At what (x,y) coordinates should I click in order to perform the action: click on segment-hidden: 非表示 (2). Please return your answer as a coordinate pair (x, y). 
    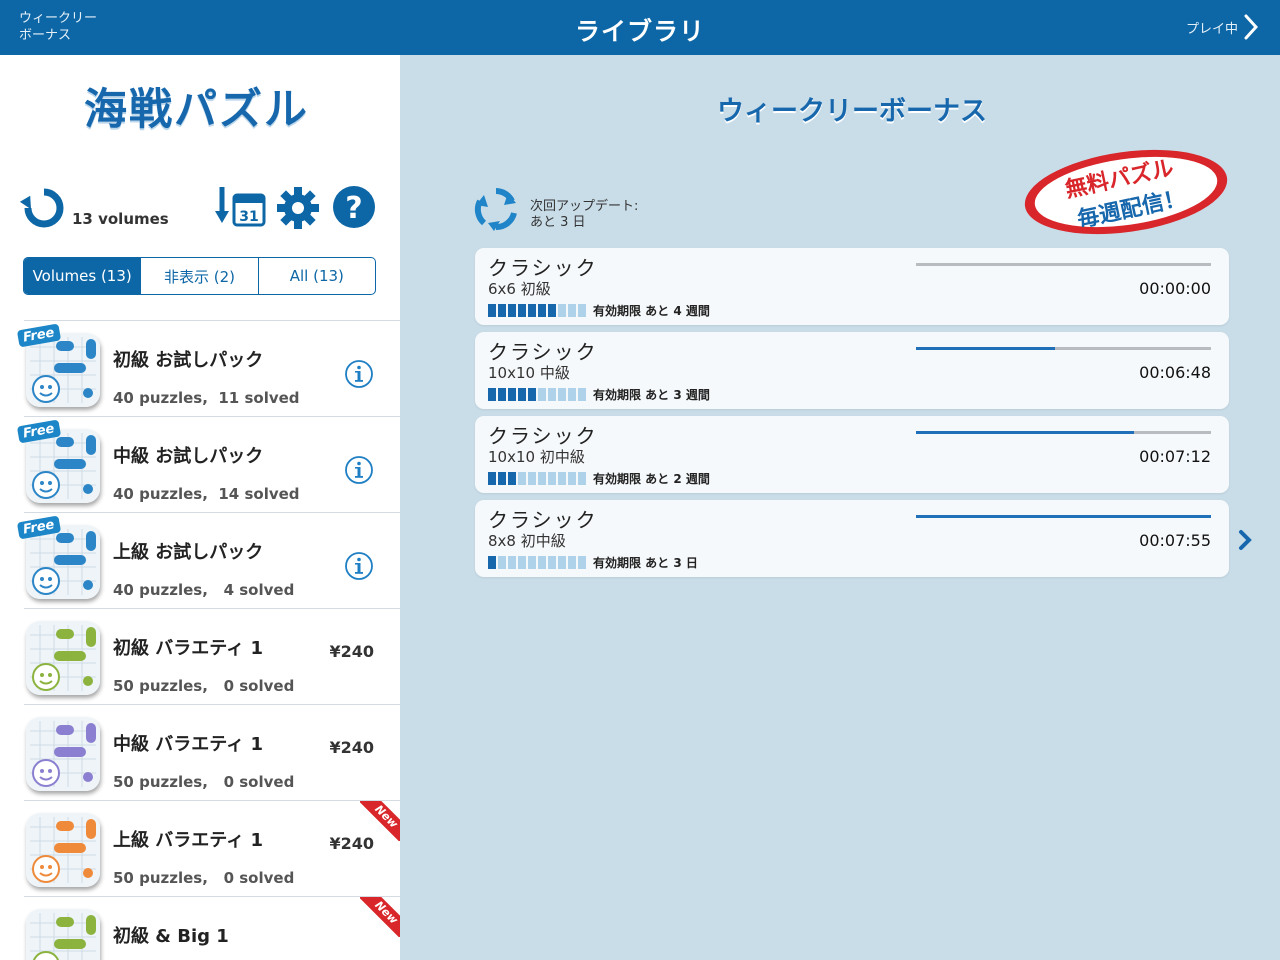
    Looking at the image, I should click on (198, 276).